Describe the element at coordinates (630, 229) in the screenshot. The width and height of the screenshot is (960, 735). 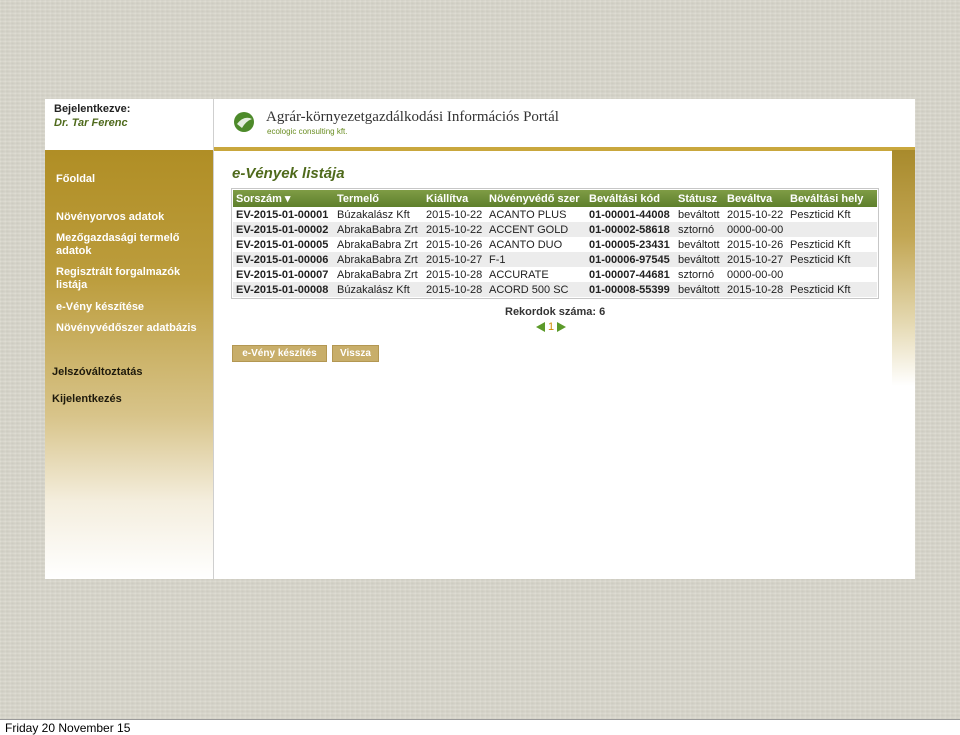
I see `cell-redeem-code: 01-00002-58618` at that location.